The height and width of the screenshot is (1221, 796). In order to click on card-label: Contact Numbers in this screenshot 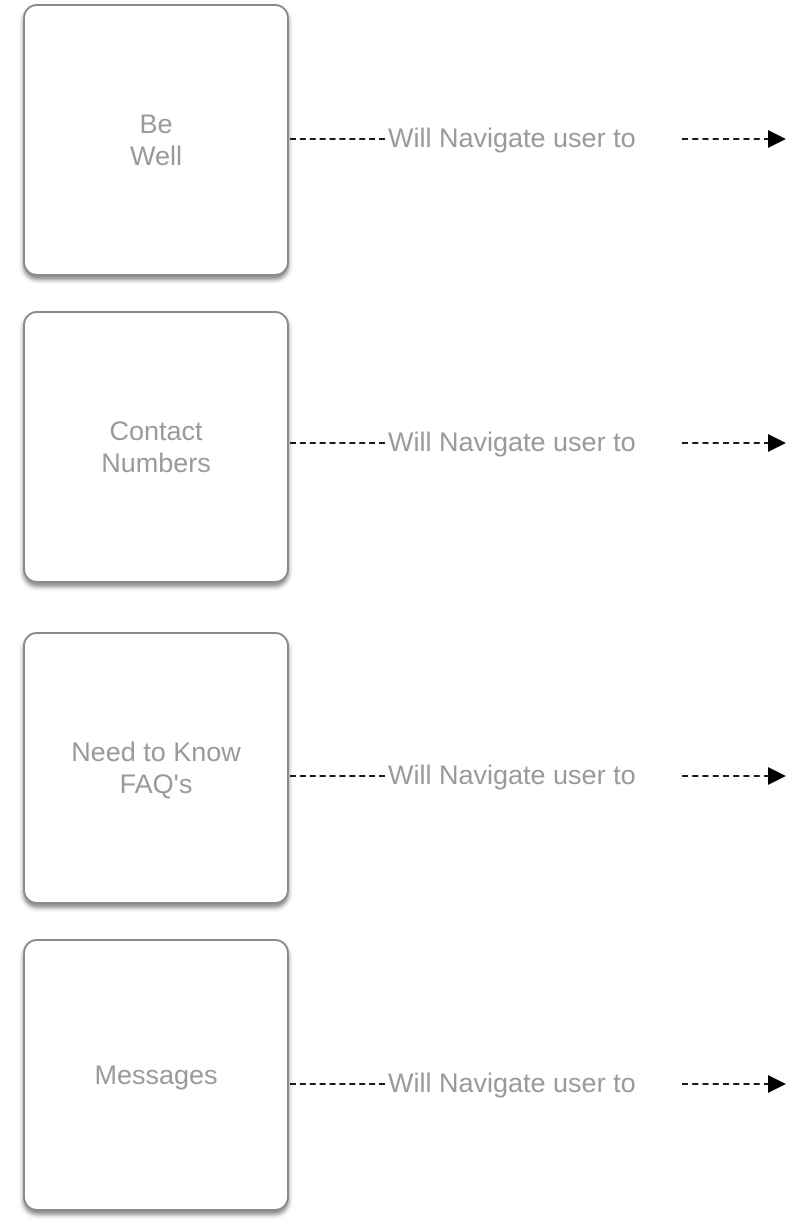, I will do `click(156, 447)`.